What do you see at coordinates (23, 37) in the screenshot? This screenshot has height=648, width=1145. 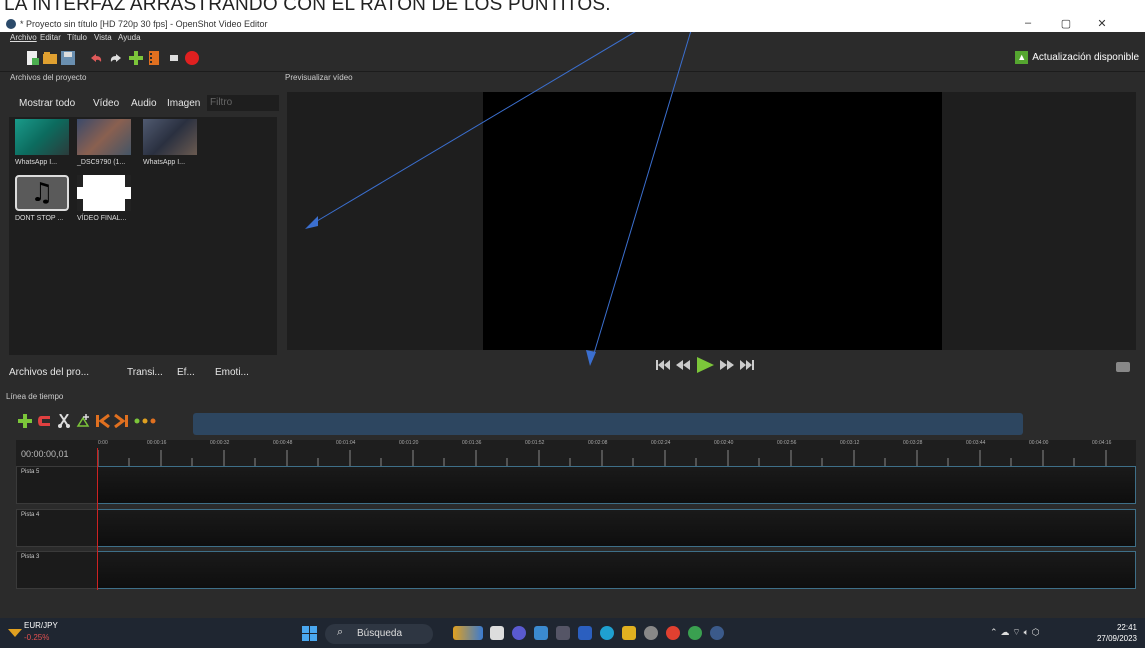 I see `menu-archivo: Archivo` at bounding box center [23, 37].